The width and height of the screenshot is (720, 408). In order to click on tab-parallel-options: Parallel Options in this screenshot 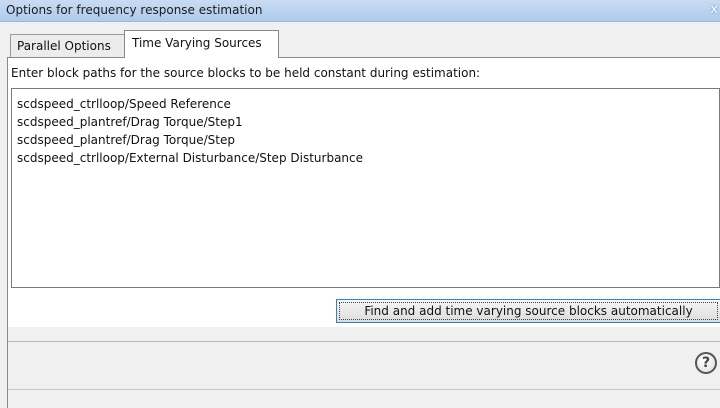, I will do `click(68, 45)`.